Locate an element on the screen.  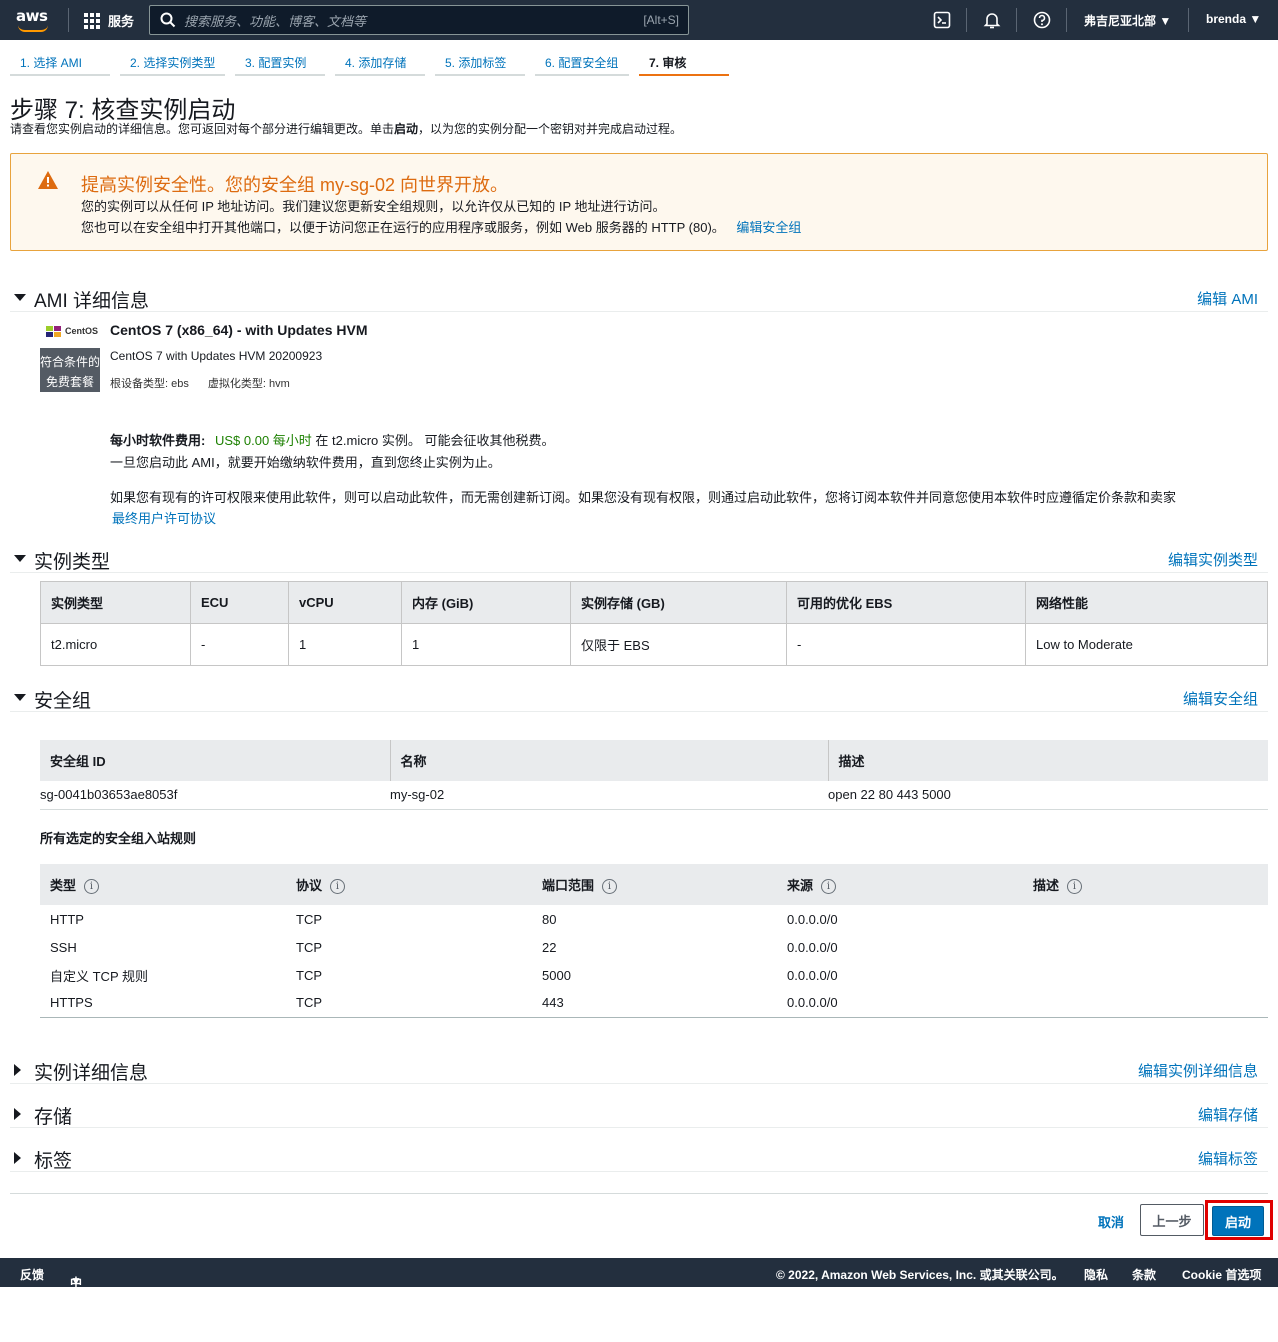
aws-logo: aws is located at coordinates (34, 20).